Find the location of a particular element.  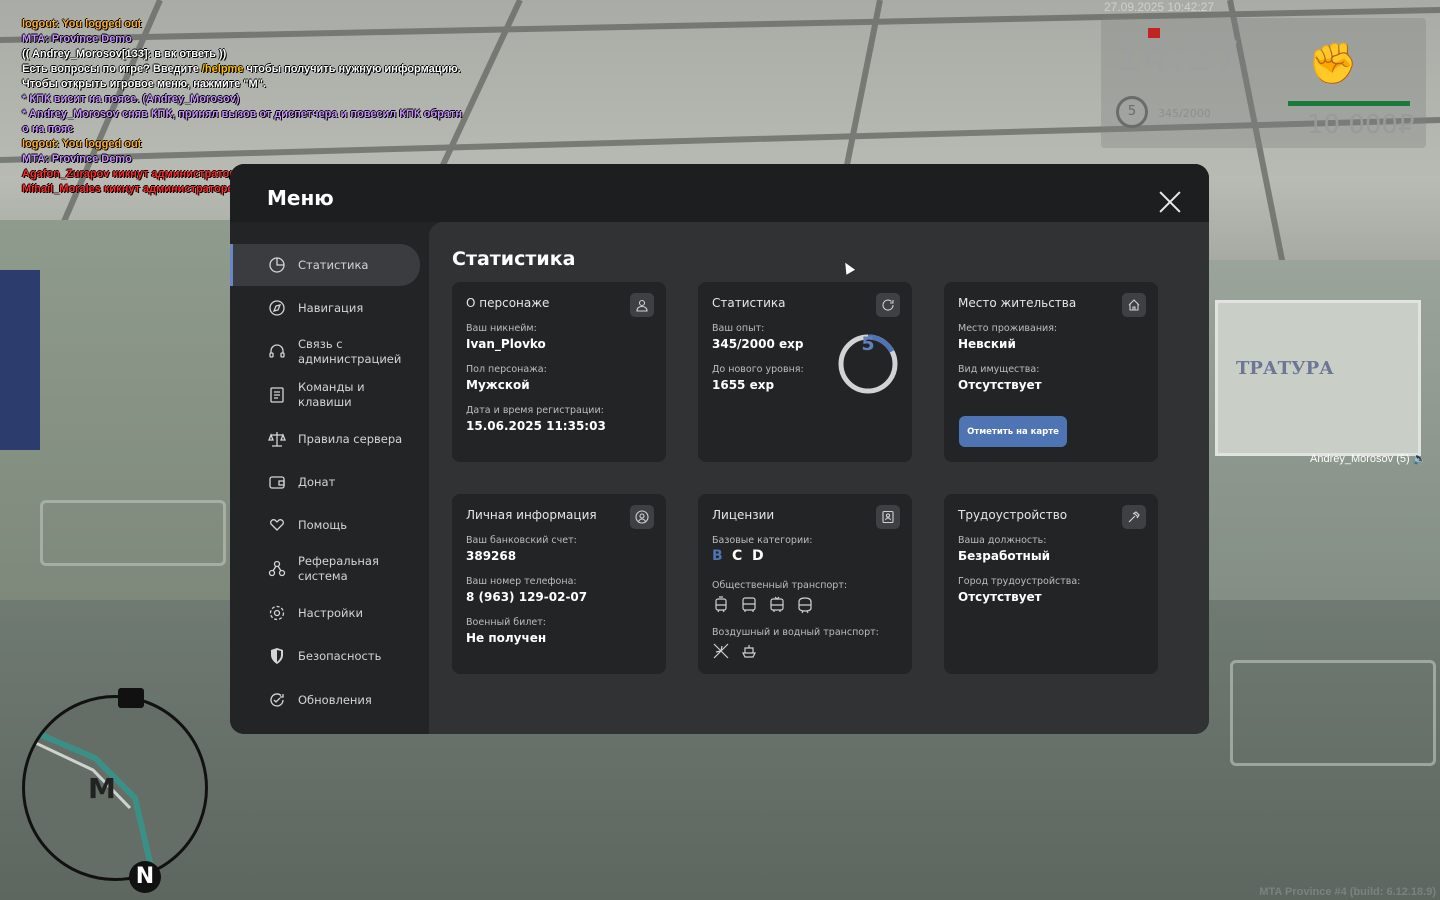

build-info: MTA Province #4 (build: 6.12.18.9) is located at coordinates (1347, 892).